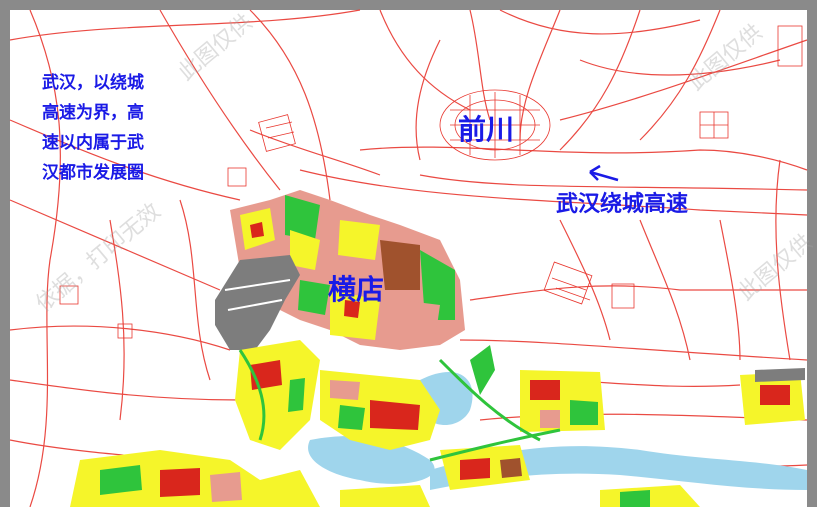  I want to click on place-label-hengdian: 横店, so click(356, 289).